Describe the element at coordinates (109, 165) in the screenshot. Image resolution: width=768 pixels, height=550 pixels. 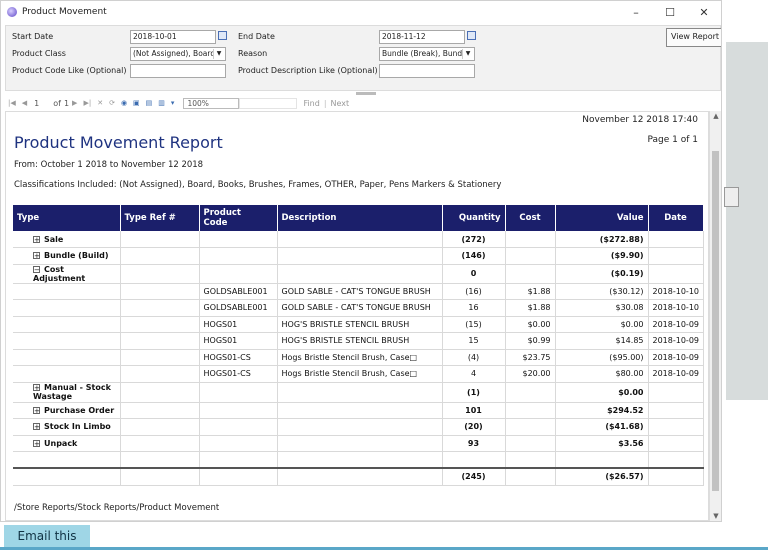
I see `report-date-range: From: October 1 2018 to November 12 2018` at that location.